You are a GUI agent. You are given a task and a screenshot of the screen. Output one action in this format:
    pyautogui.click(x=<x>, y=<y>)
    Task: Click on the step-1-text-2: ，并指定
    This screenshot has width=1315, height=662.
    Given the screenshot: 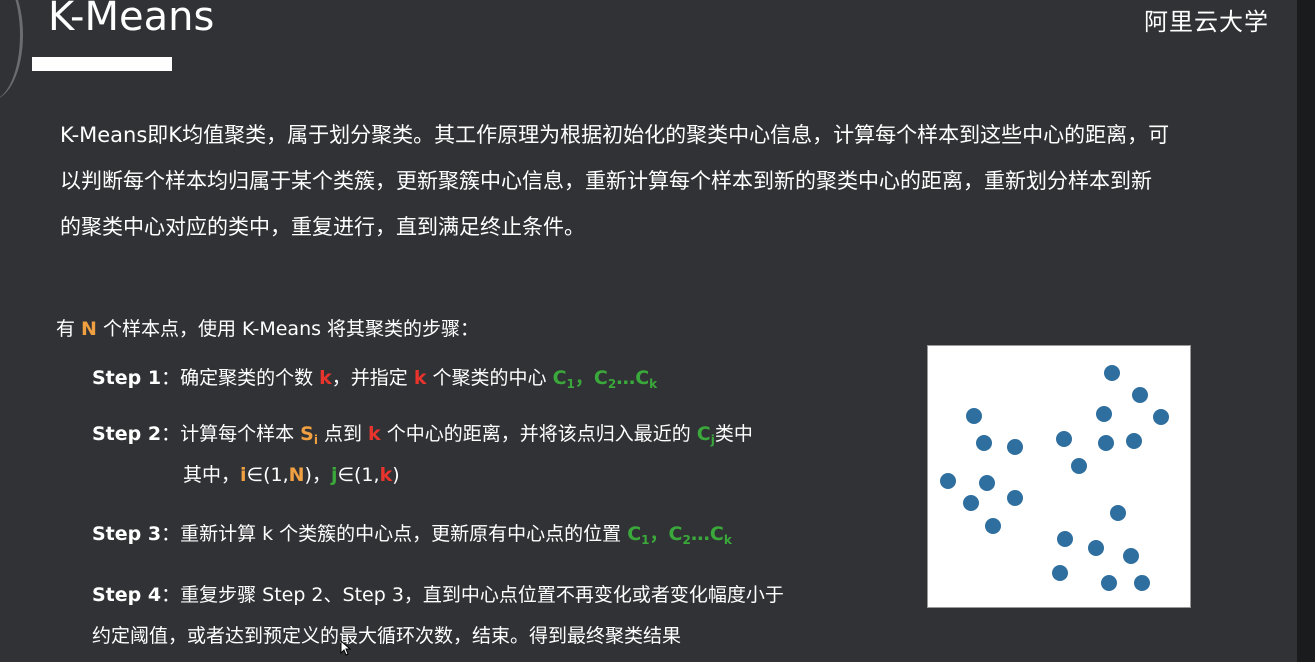 What is the action you would take?
    pyautogui.click(x=372, y=378)
    